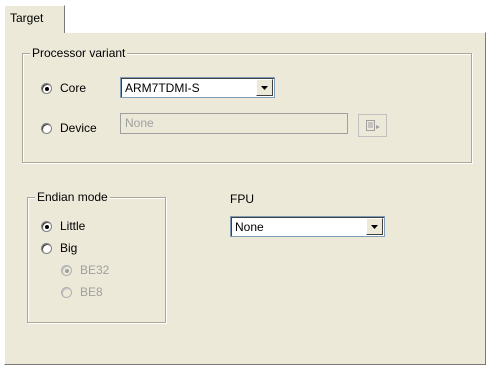 The width and height of the screenshot is (488, 367). Describe the element at coordinates (46, 128) in the screenshot. I see `device-radio-button` at that location.